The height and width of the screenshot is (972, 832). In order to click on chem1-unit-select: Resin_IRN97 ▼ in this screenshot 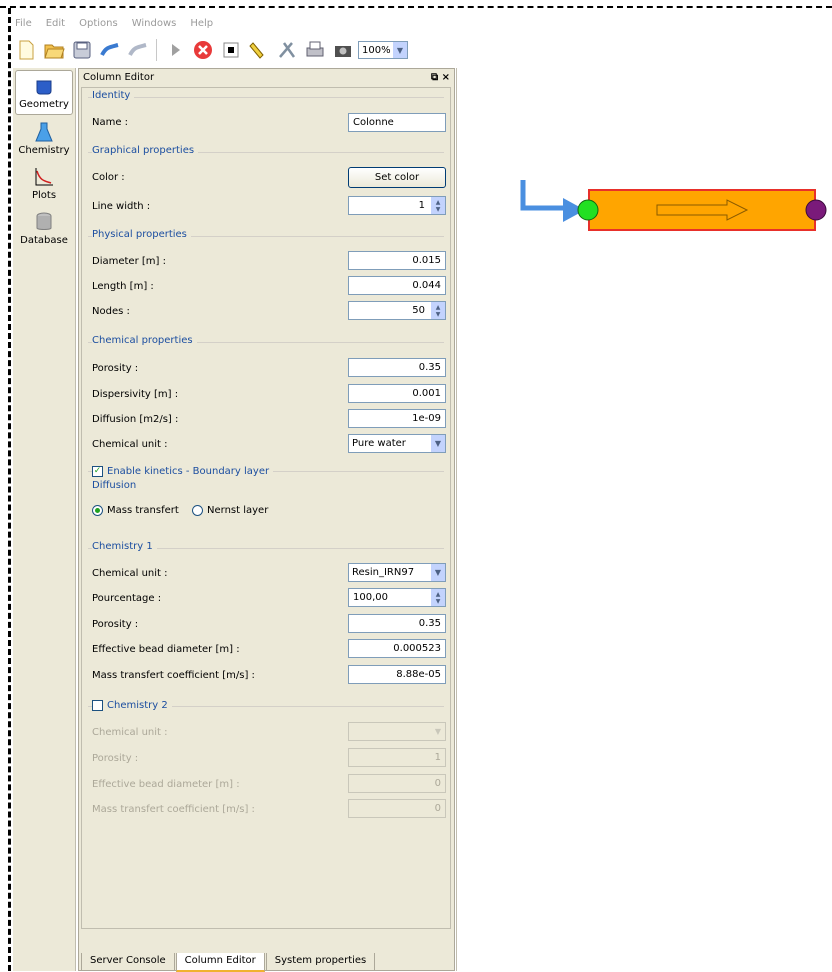, I will do `click(397, 572)`.